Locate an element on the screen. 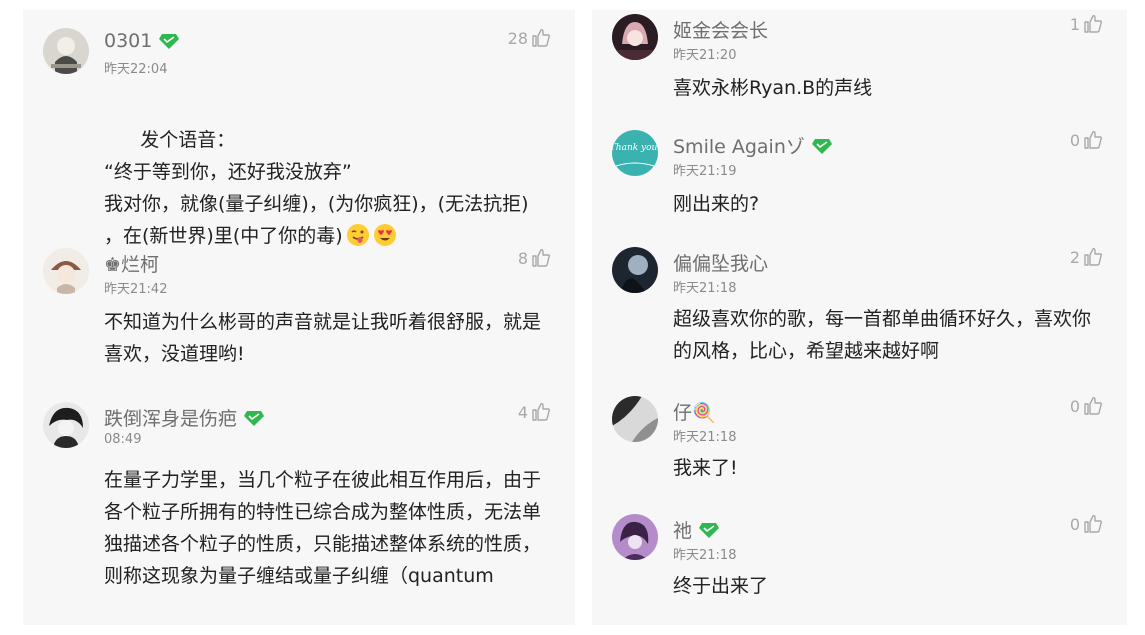 Image resolution: width=1145 pixels, height=635 pixels. username: 0301 is located at coordinates (142, 41).